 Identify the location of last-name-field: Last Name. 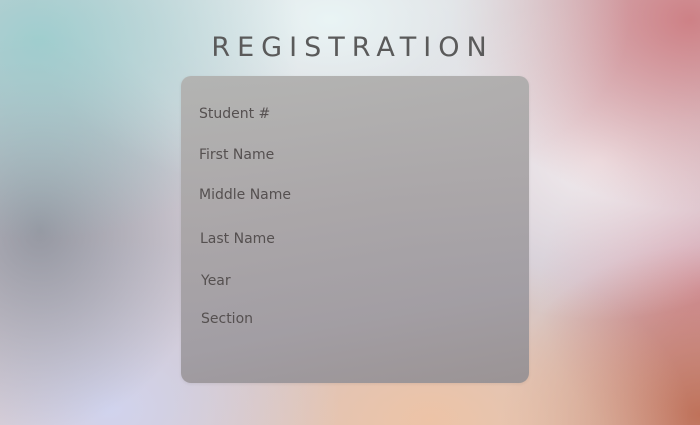
(350, 239).